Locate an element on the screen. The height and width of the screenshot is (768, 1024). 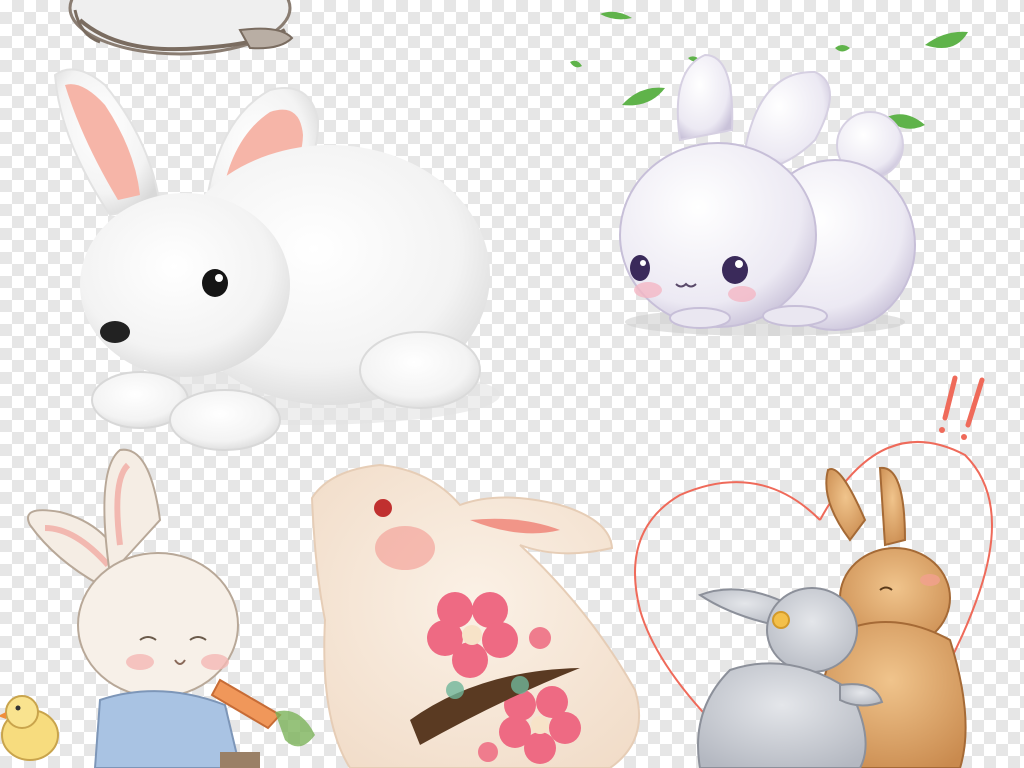
chick-figure is located at coordinates (29, 728).